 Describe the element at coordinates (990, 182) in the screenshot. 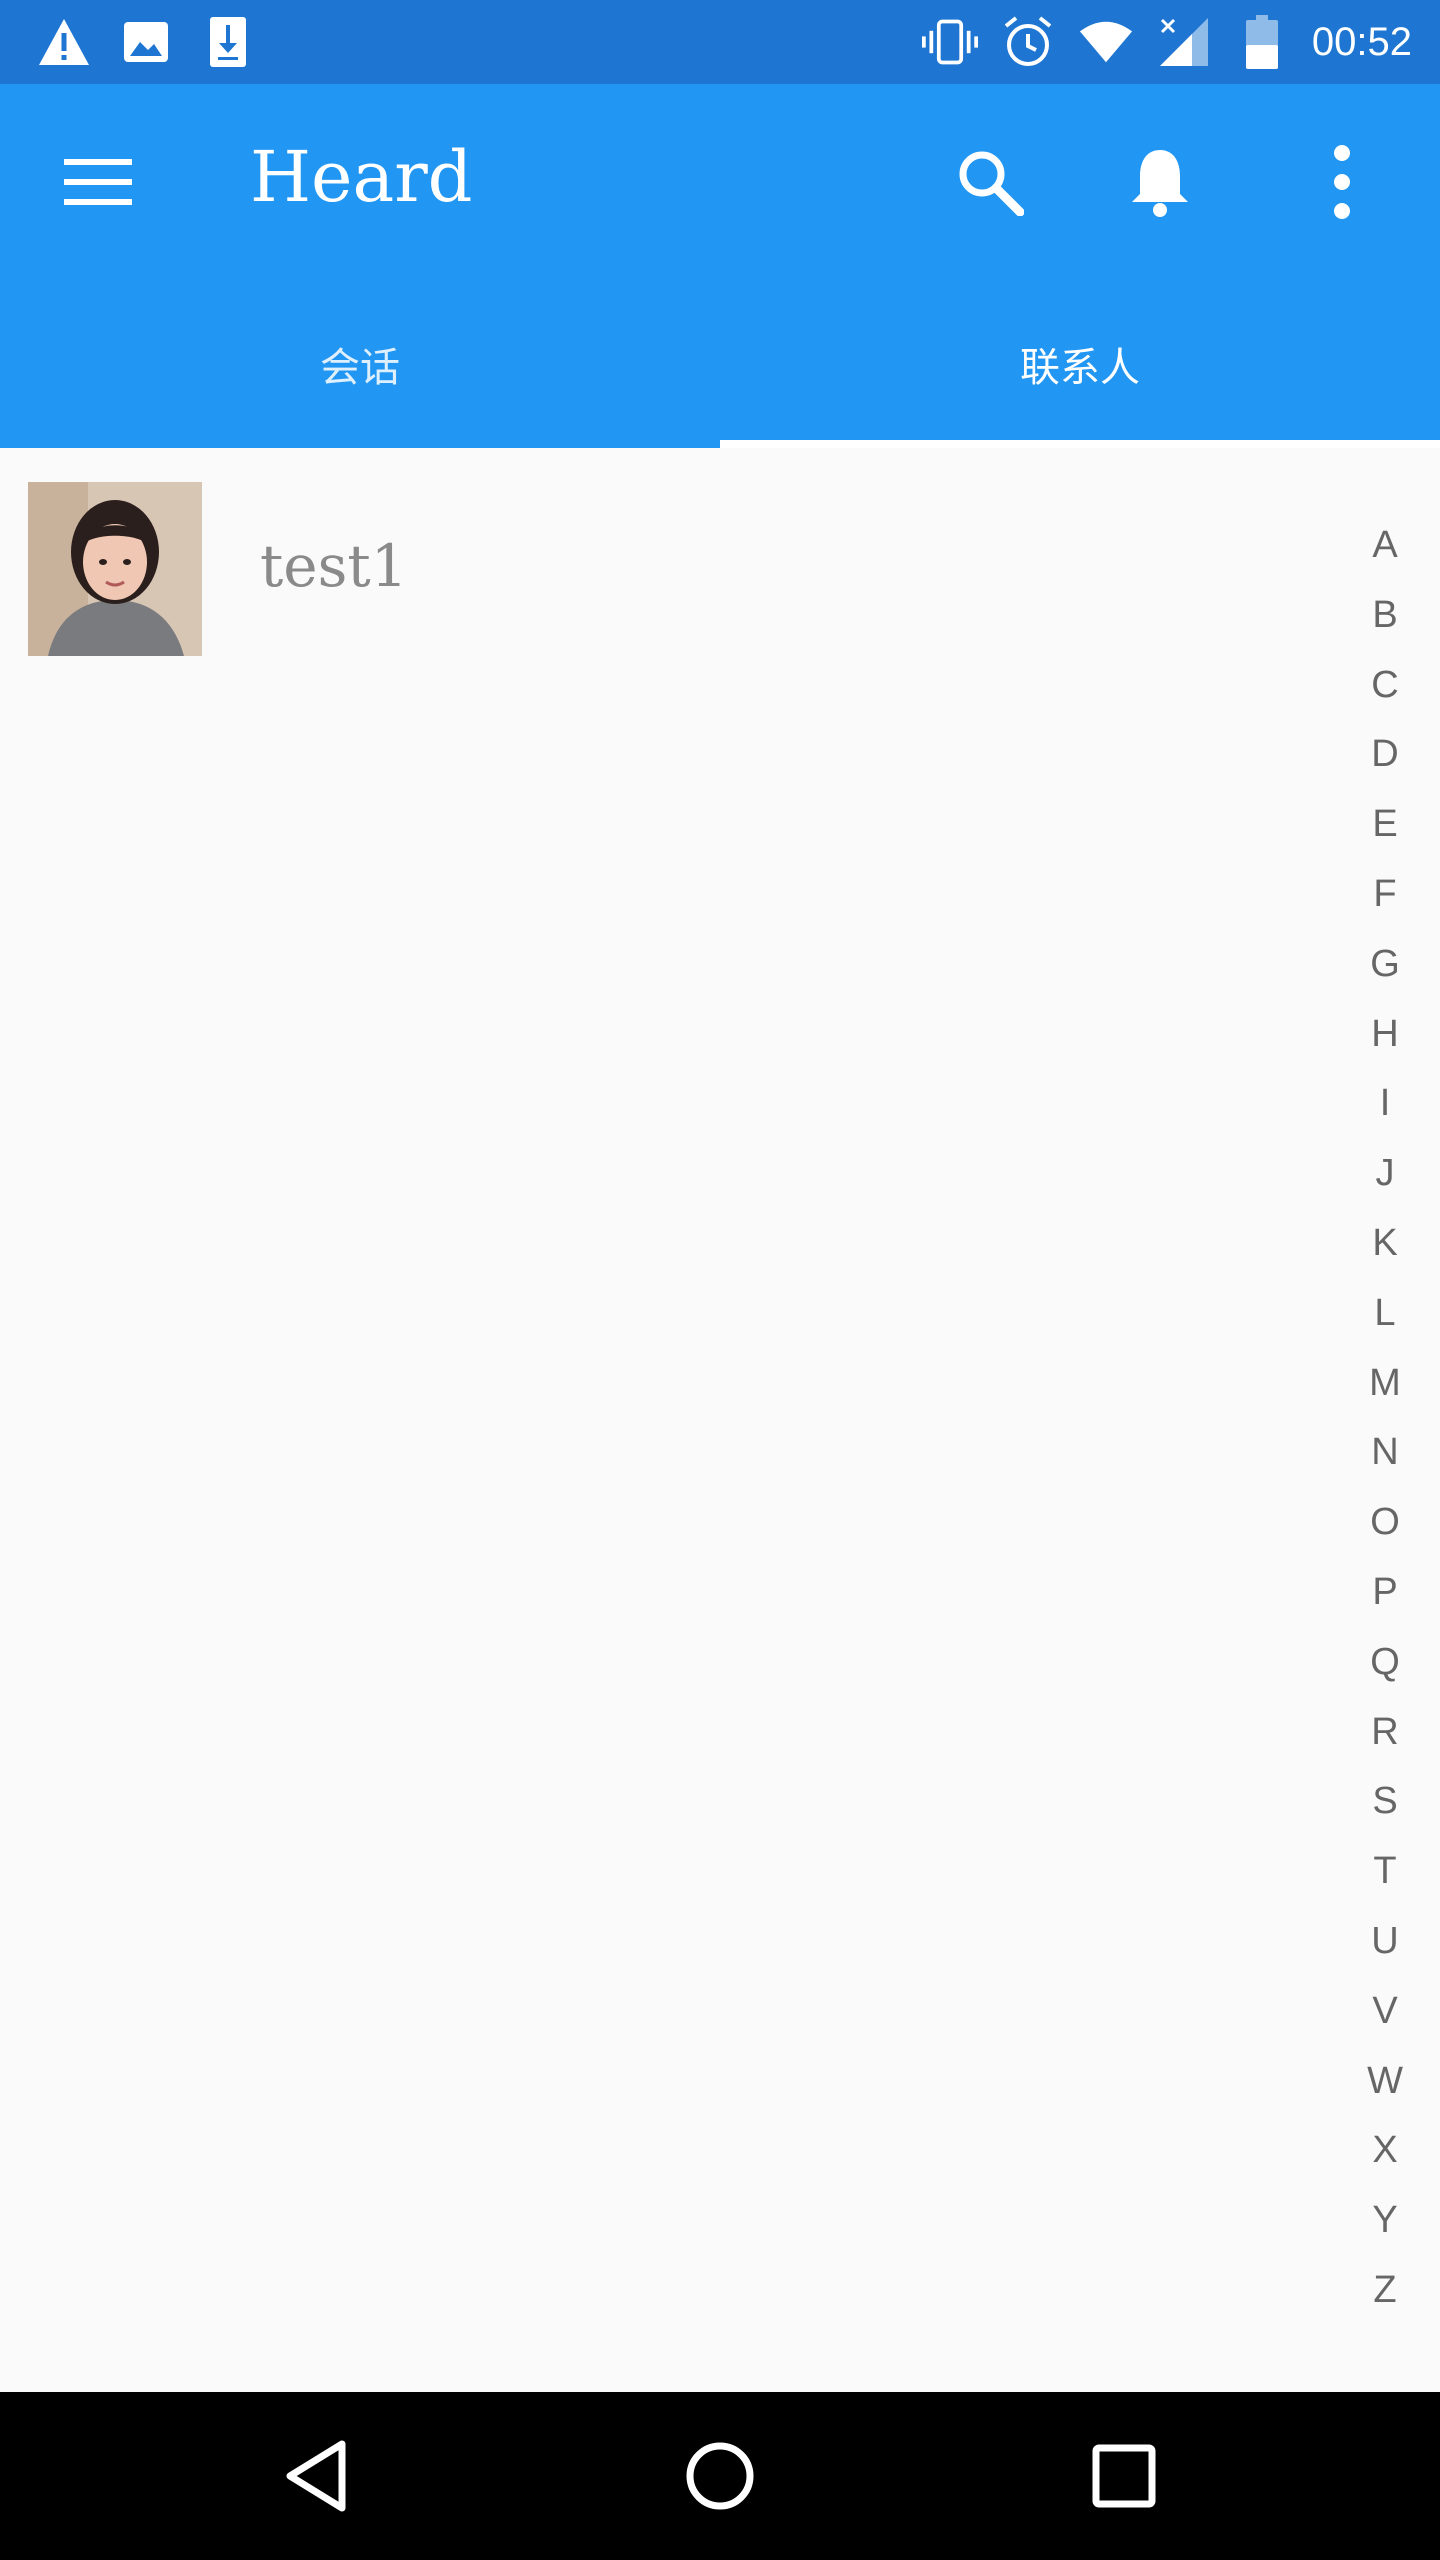

I see `search-icon` at that location.